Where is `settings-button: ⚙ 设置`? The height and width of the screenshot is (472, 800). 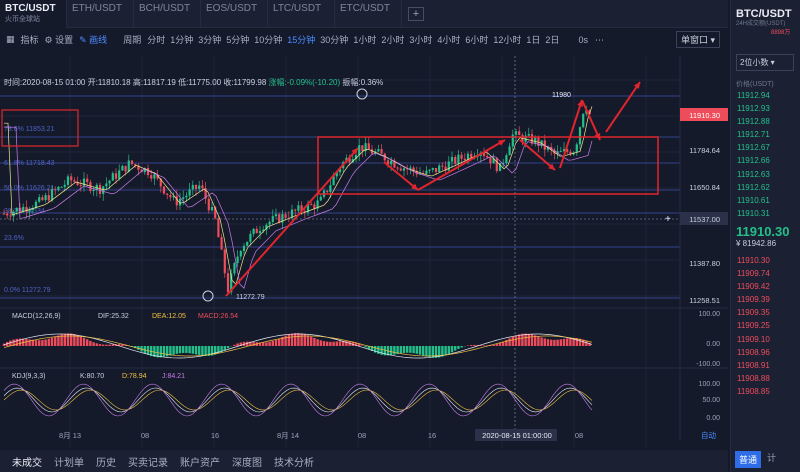
settings-button: ⚙ 设置 is located at coordinates (59, 39).